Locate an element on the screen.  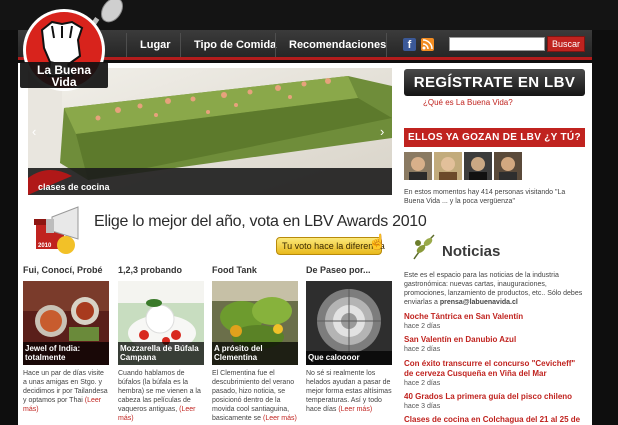
thumbnail-caption: Jewel of India: totalmente is located at coordinates (66, 353).